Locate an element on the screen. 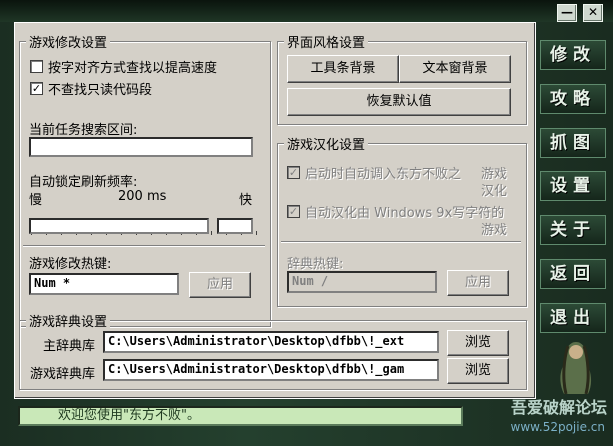 This screenshot has width=613, height=446. main-dict-label: 主辞典库 is located at coordinates (69, 346).